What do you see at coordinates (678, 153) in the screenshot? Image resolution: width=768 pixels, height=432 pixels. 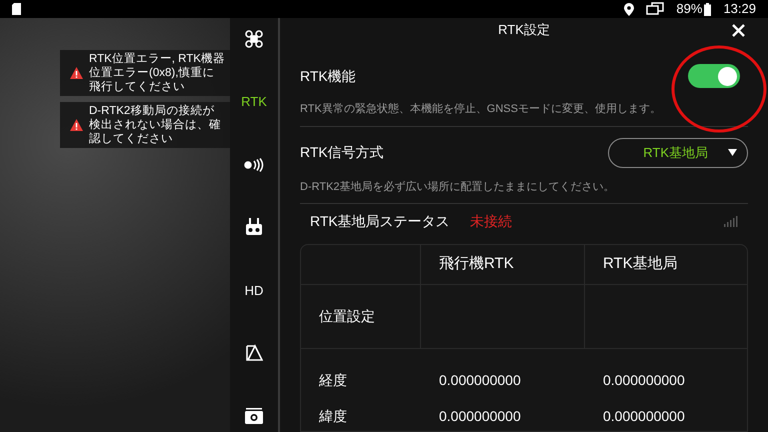 I see `signal-method-dropdown: RTK基地局` at bounding box center [678, 153].